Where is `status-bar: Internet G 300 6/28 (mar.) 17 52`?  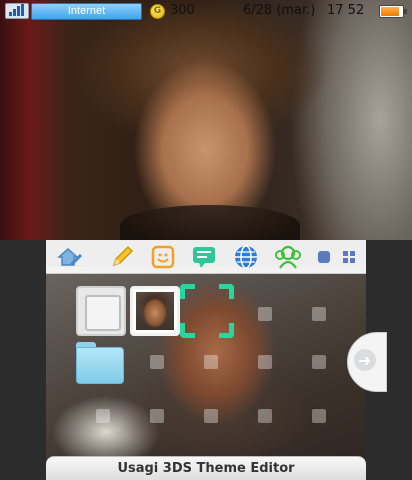 status-bar: Internet G 300 6/28 (mar.) 17 52 is located at coordinates (206, 11).